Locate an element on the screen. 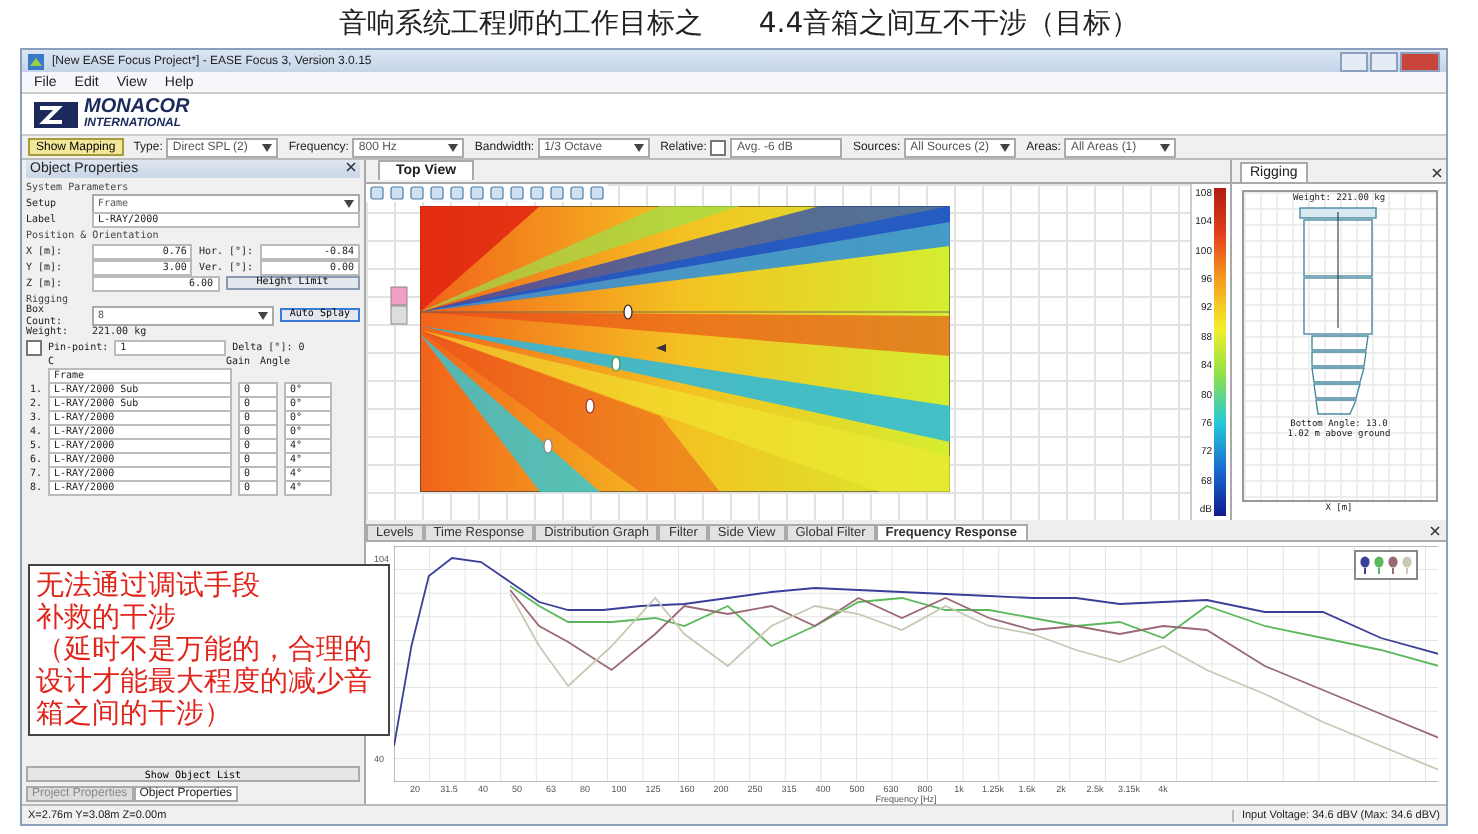 This screenshot has width=1478, height=834. slide-title: 音响系统工程师的工作目标之 is located at coordinates (520, 24).